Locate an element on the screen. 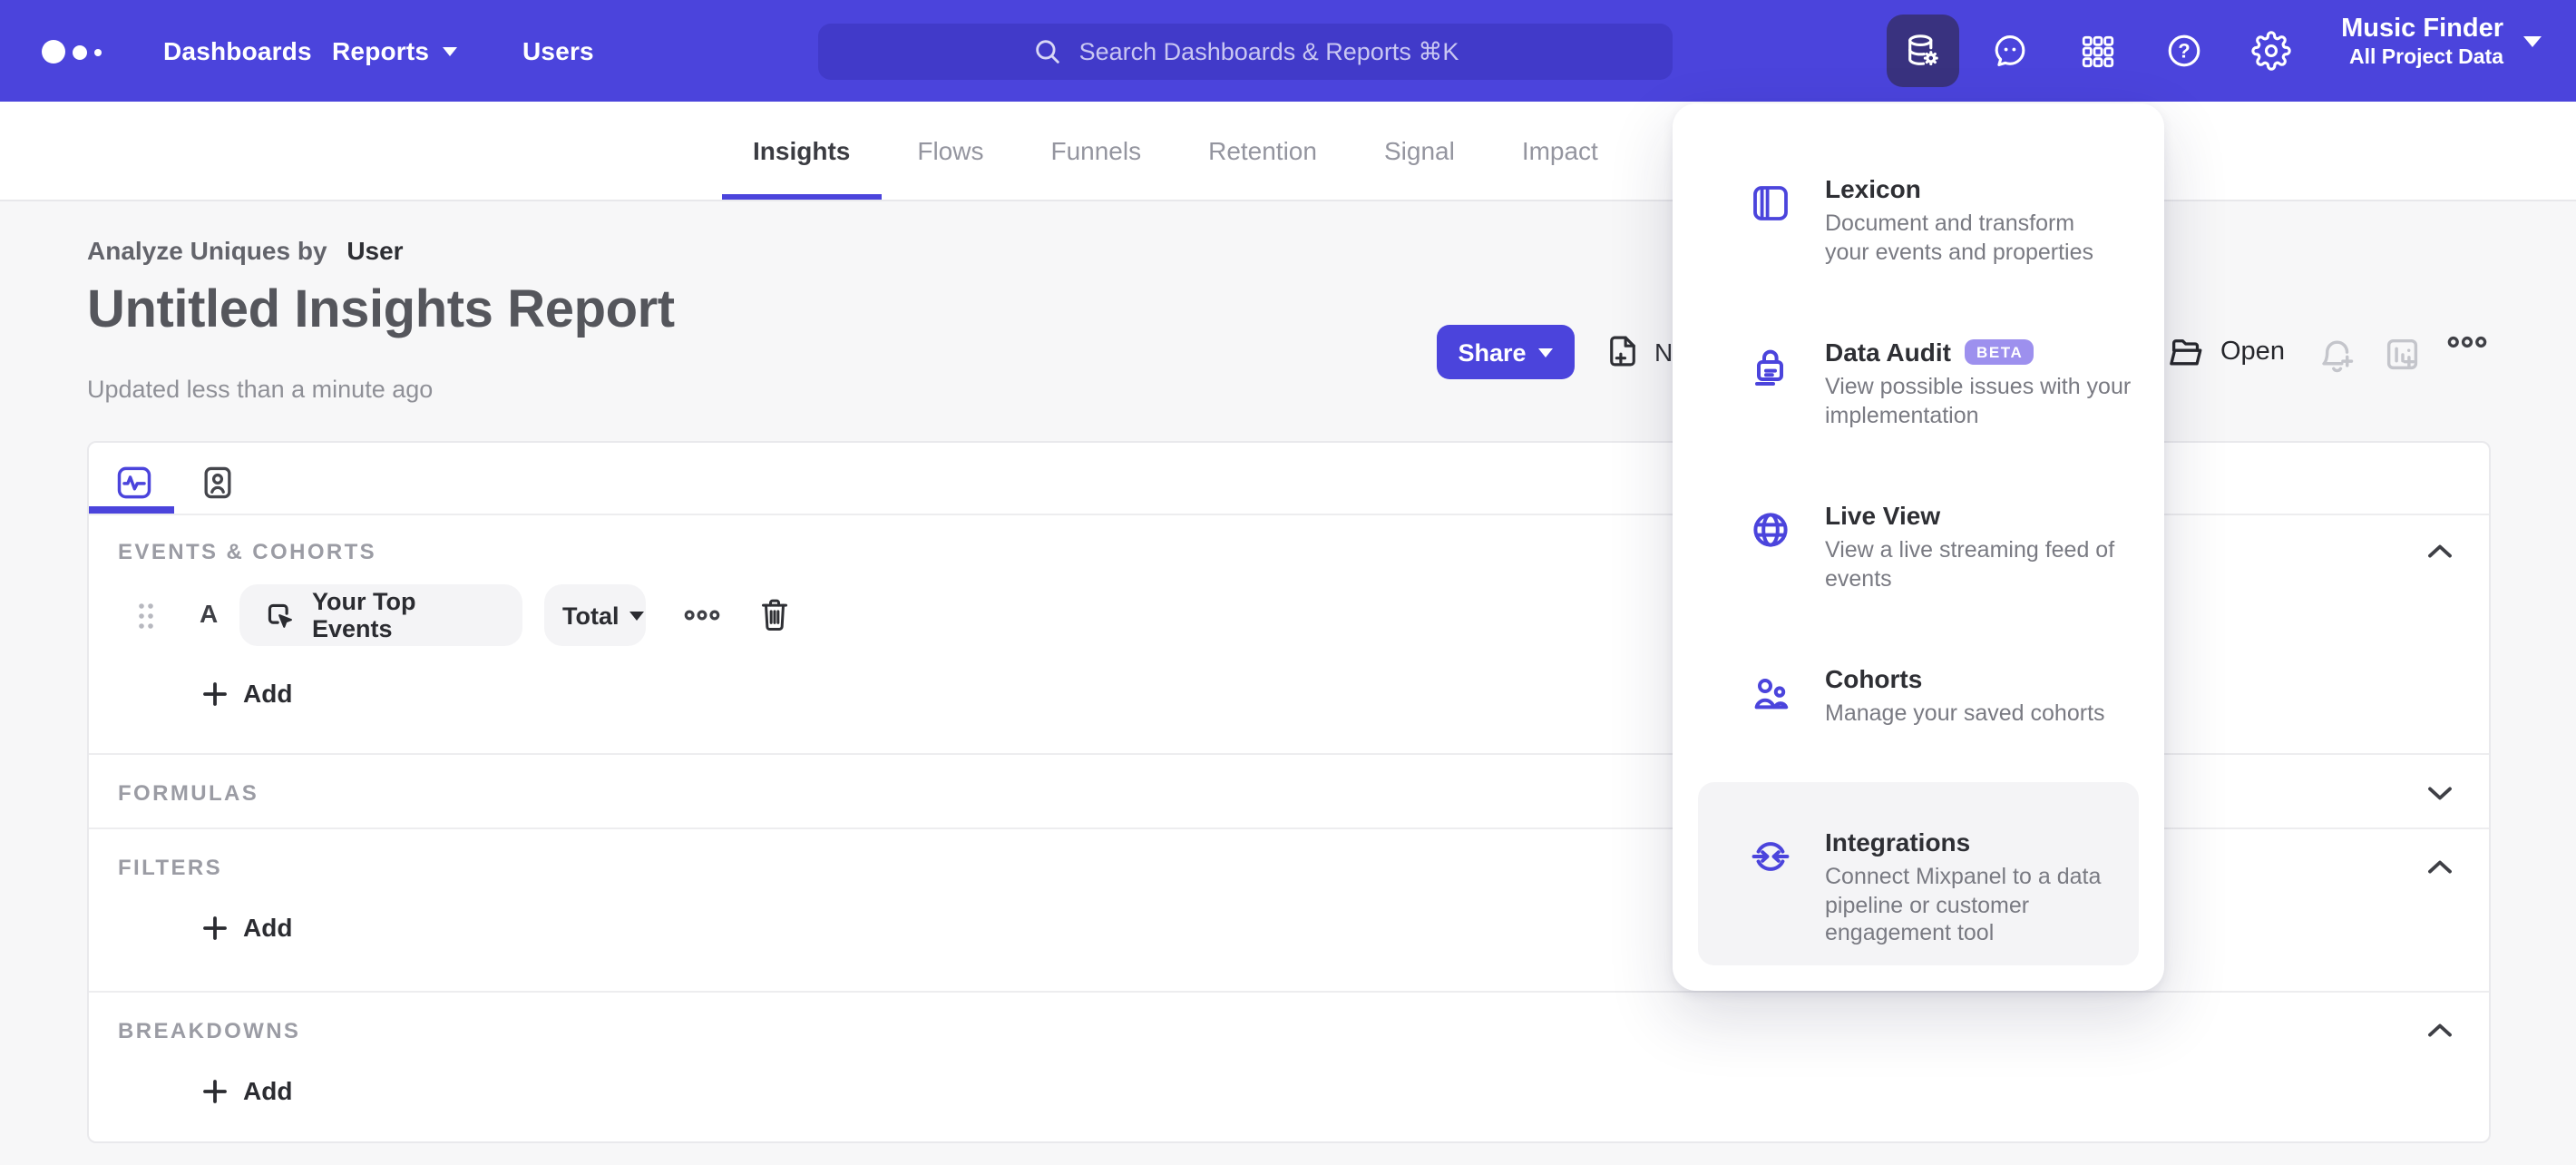  add-filter-button: Add is located at coordinates (247, 927).